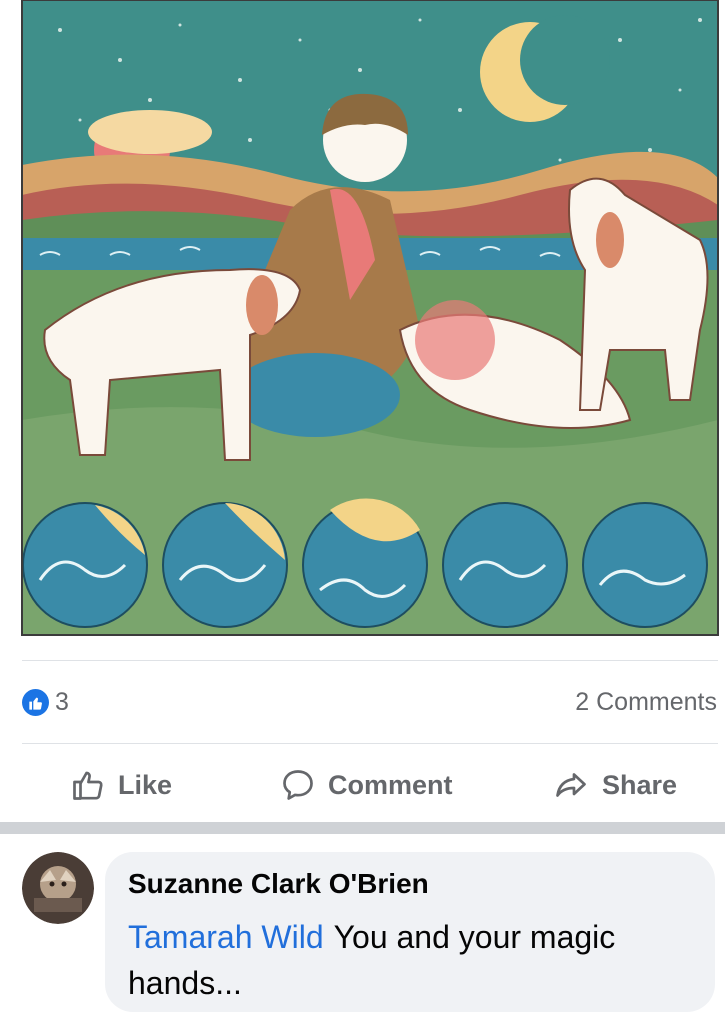 The image size is (725, 1024). I want to click on comment-button: Comment, so click(366, 785).